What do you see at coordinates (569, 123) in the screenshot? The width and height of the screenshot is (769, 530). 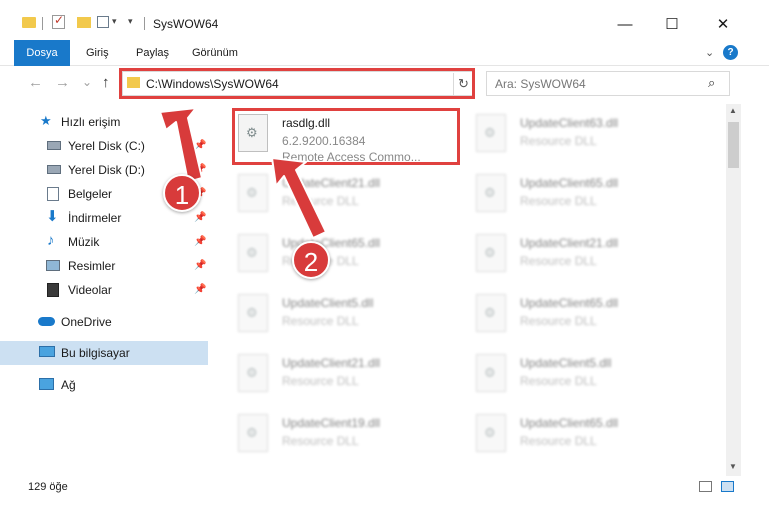 I see `file-name: UpdateClient63.dll` at bounding box center [569, 123].